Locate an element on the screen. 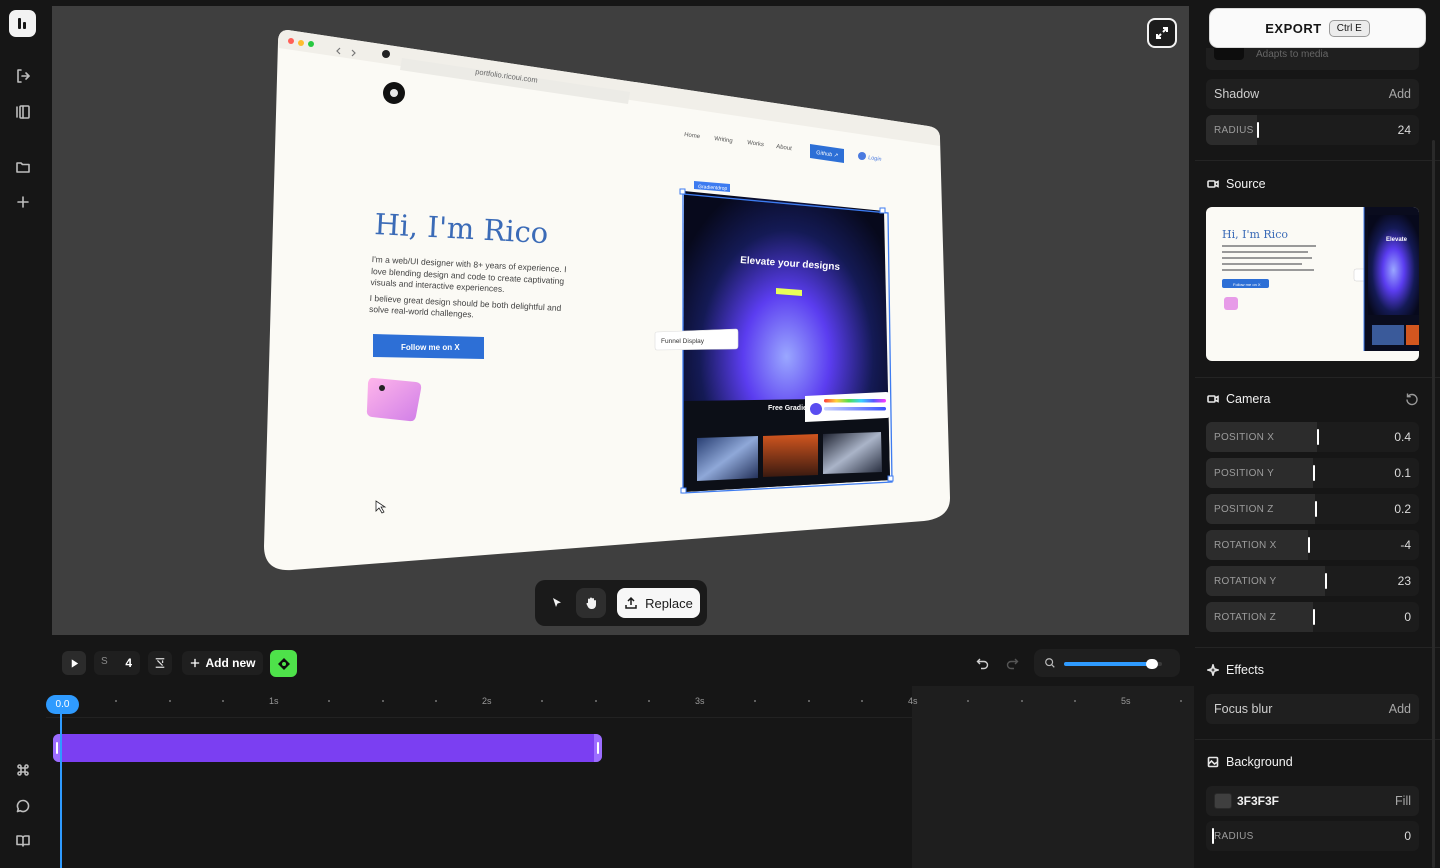  split-icon is located at coordinates (160, 663).